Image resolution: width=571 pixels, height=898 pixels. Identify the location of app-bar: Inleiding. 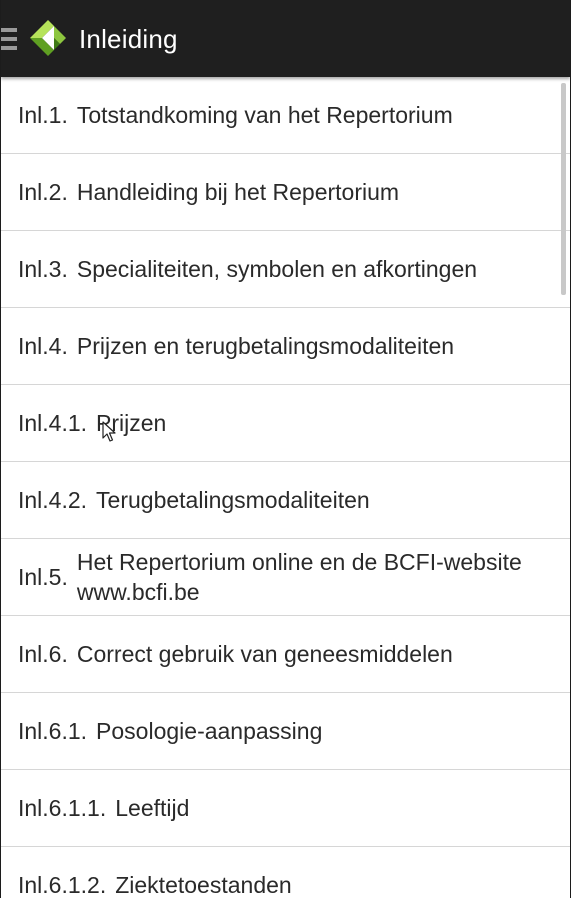
(285, 38).